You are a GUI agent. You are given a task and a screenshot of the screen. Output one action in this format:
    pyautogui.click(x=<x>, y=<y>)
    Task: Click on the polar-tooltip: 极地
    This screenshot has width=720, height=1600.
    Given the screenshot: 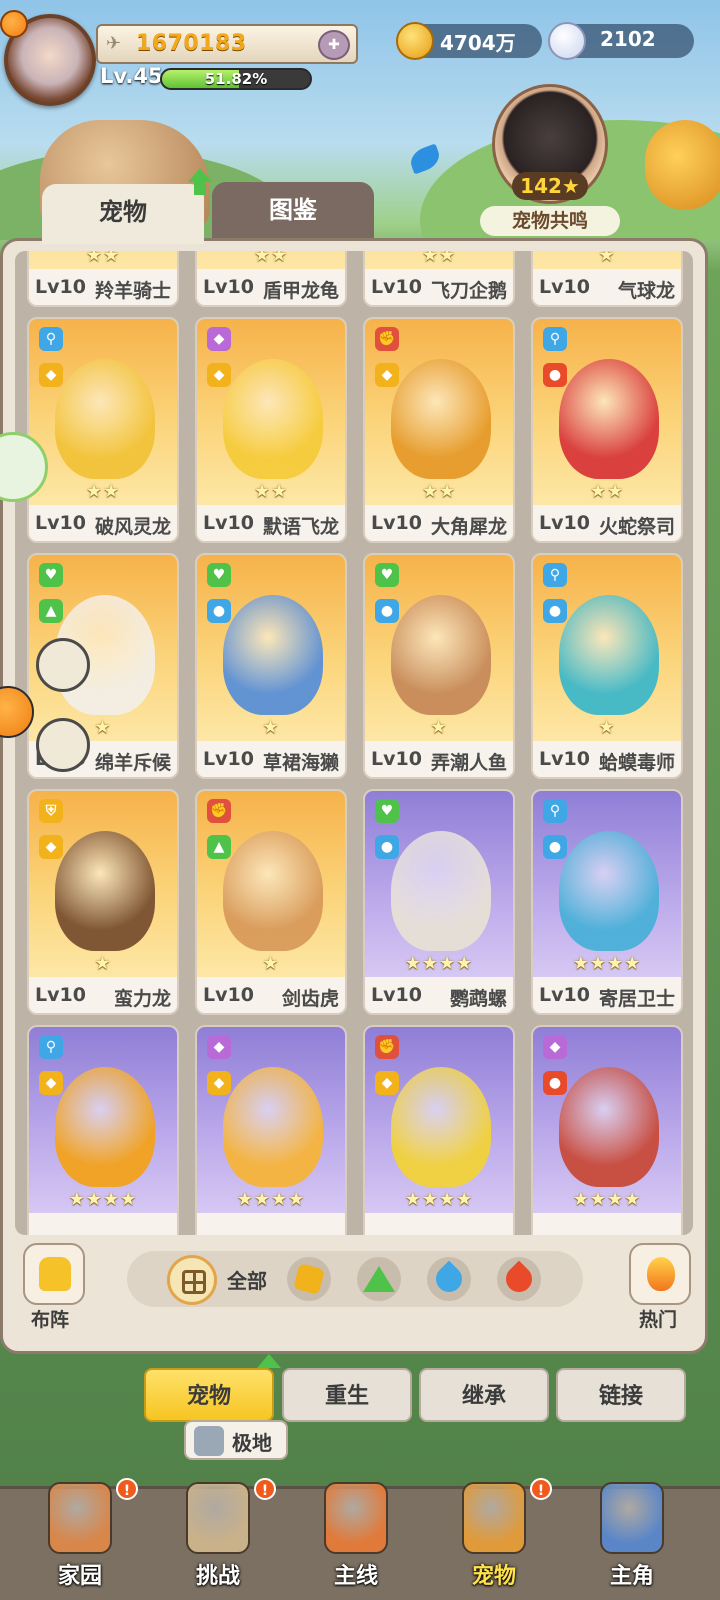 What is the action you would take?
    pyautogui.click(x=236, y=1440)
    